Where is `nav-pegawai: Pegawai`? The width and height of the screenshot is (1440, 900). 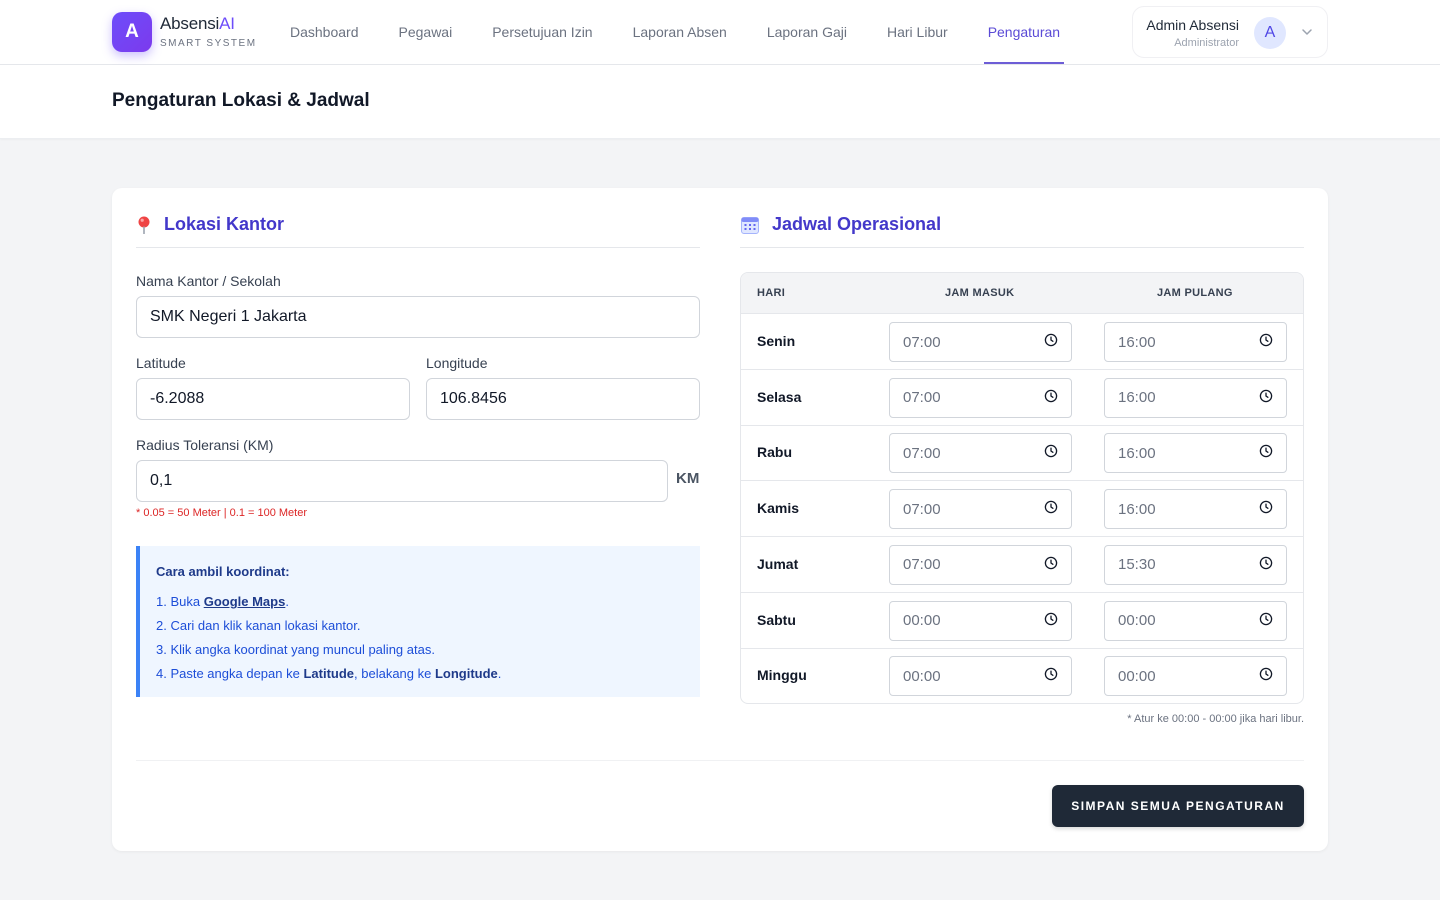 nav-pegawai: Pegawai is located at coordinates (426, 32).